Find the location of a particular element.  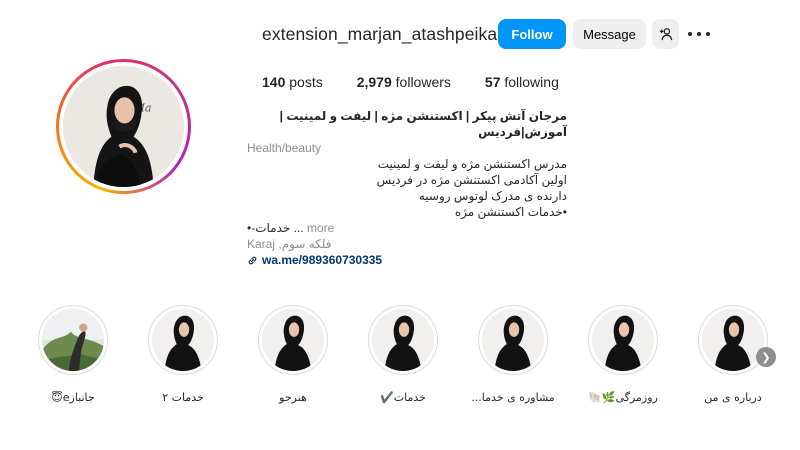

highlights-next-chevron-icon: ❯ is located at coordinates (766, 357).